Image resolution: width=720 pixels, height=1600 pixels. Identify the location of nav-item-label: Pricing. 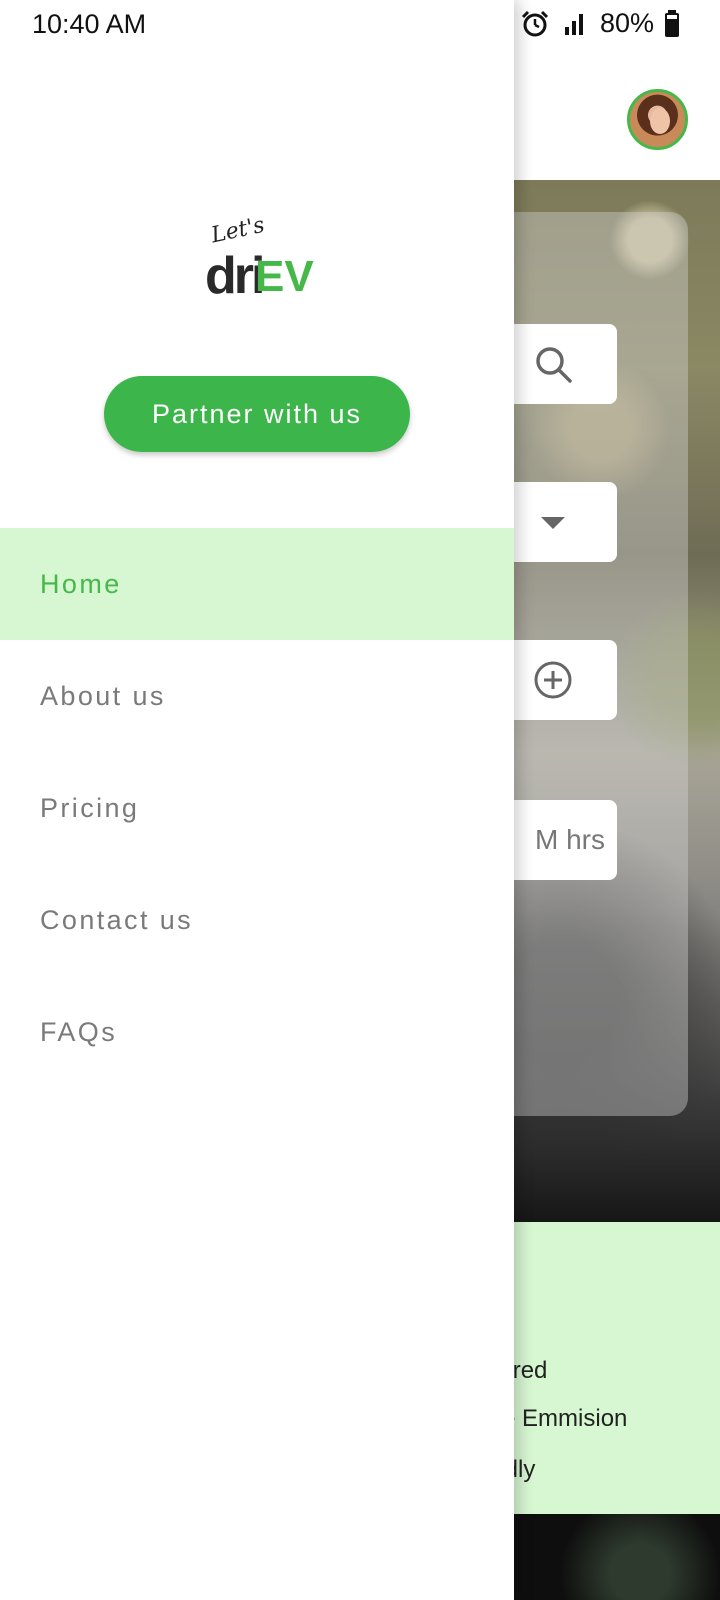
(90, 807).